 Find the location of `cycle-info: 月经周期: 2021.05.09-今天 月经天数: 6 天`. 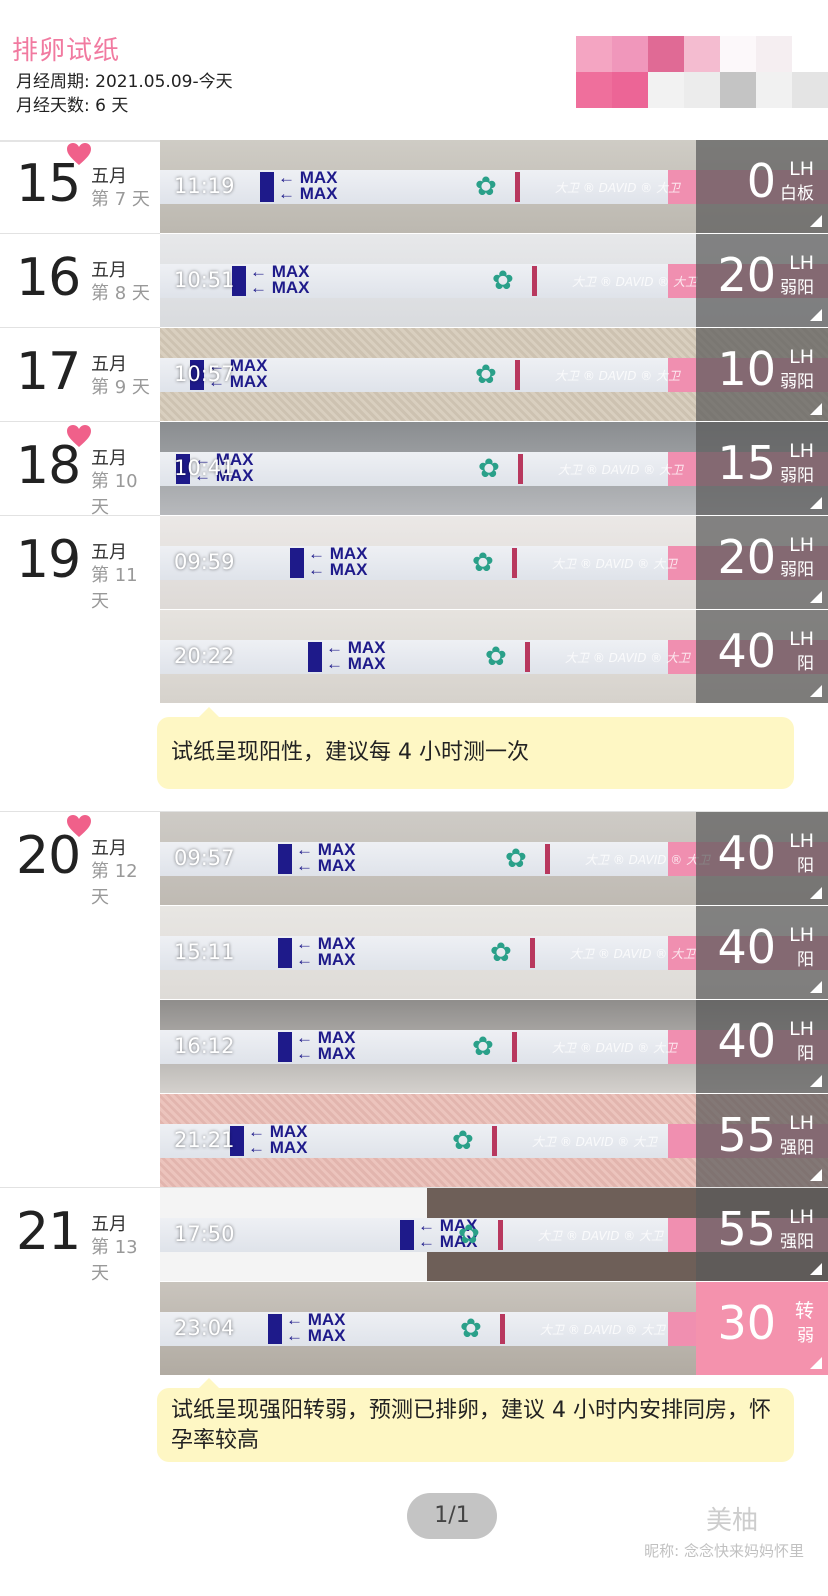

cycle-info: 月经周期: 2021.05.09-今天 月经天数: 6 天 is located at coordinates (124, 94).